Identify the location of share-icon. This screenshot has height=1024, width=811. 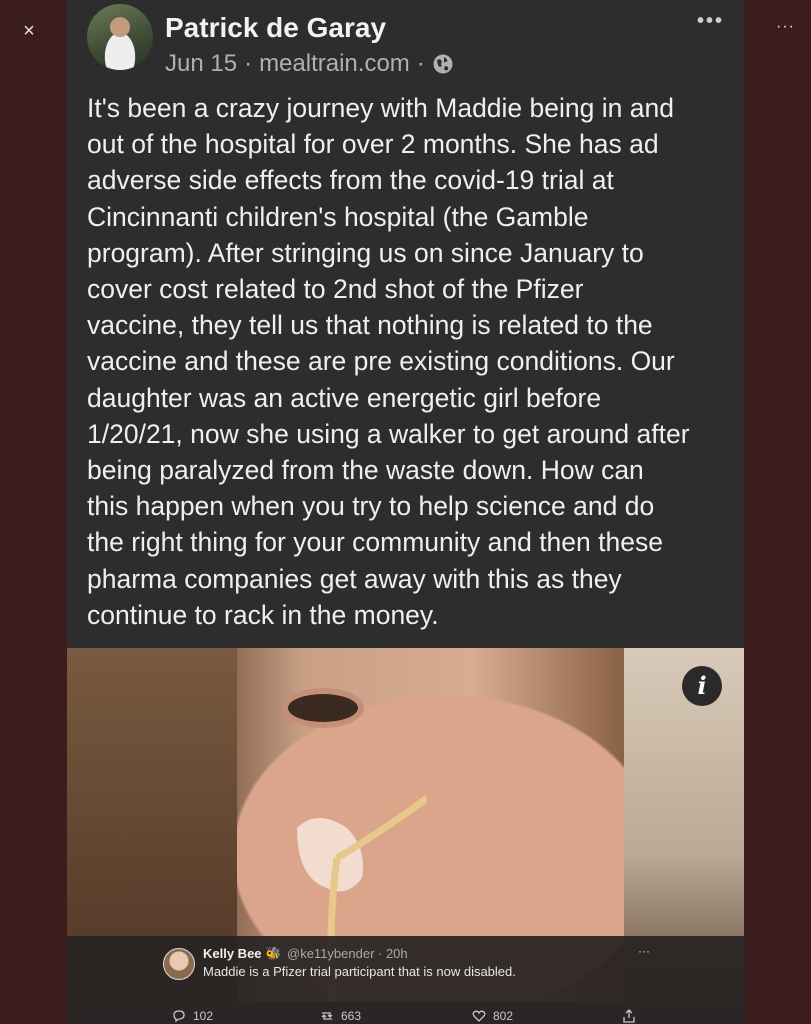
(629, 1016).